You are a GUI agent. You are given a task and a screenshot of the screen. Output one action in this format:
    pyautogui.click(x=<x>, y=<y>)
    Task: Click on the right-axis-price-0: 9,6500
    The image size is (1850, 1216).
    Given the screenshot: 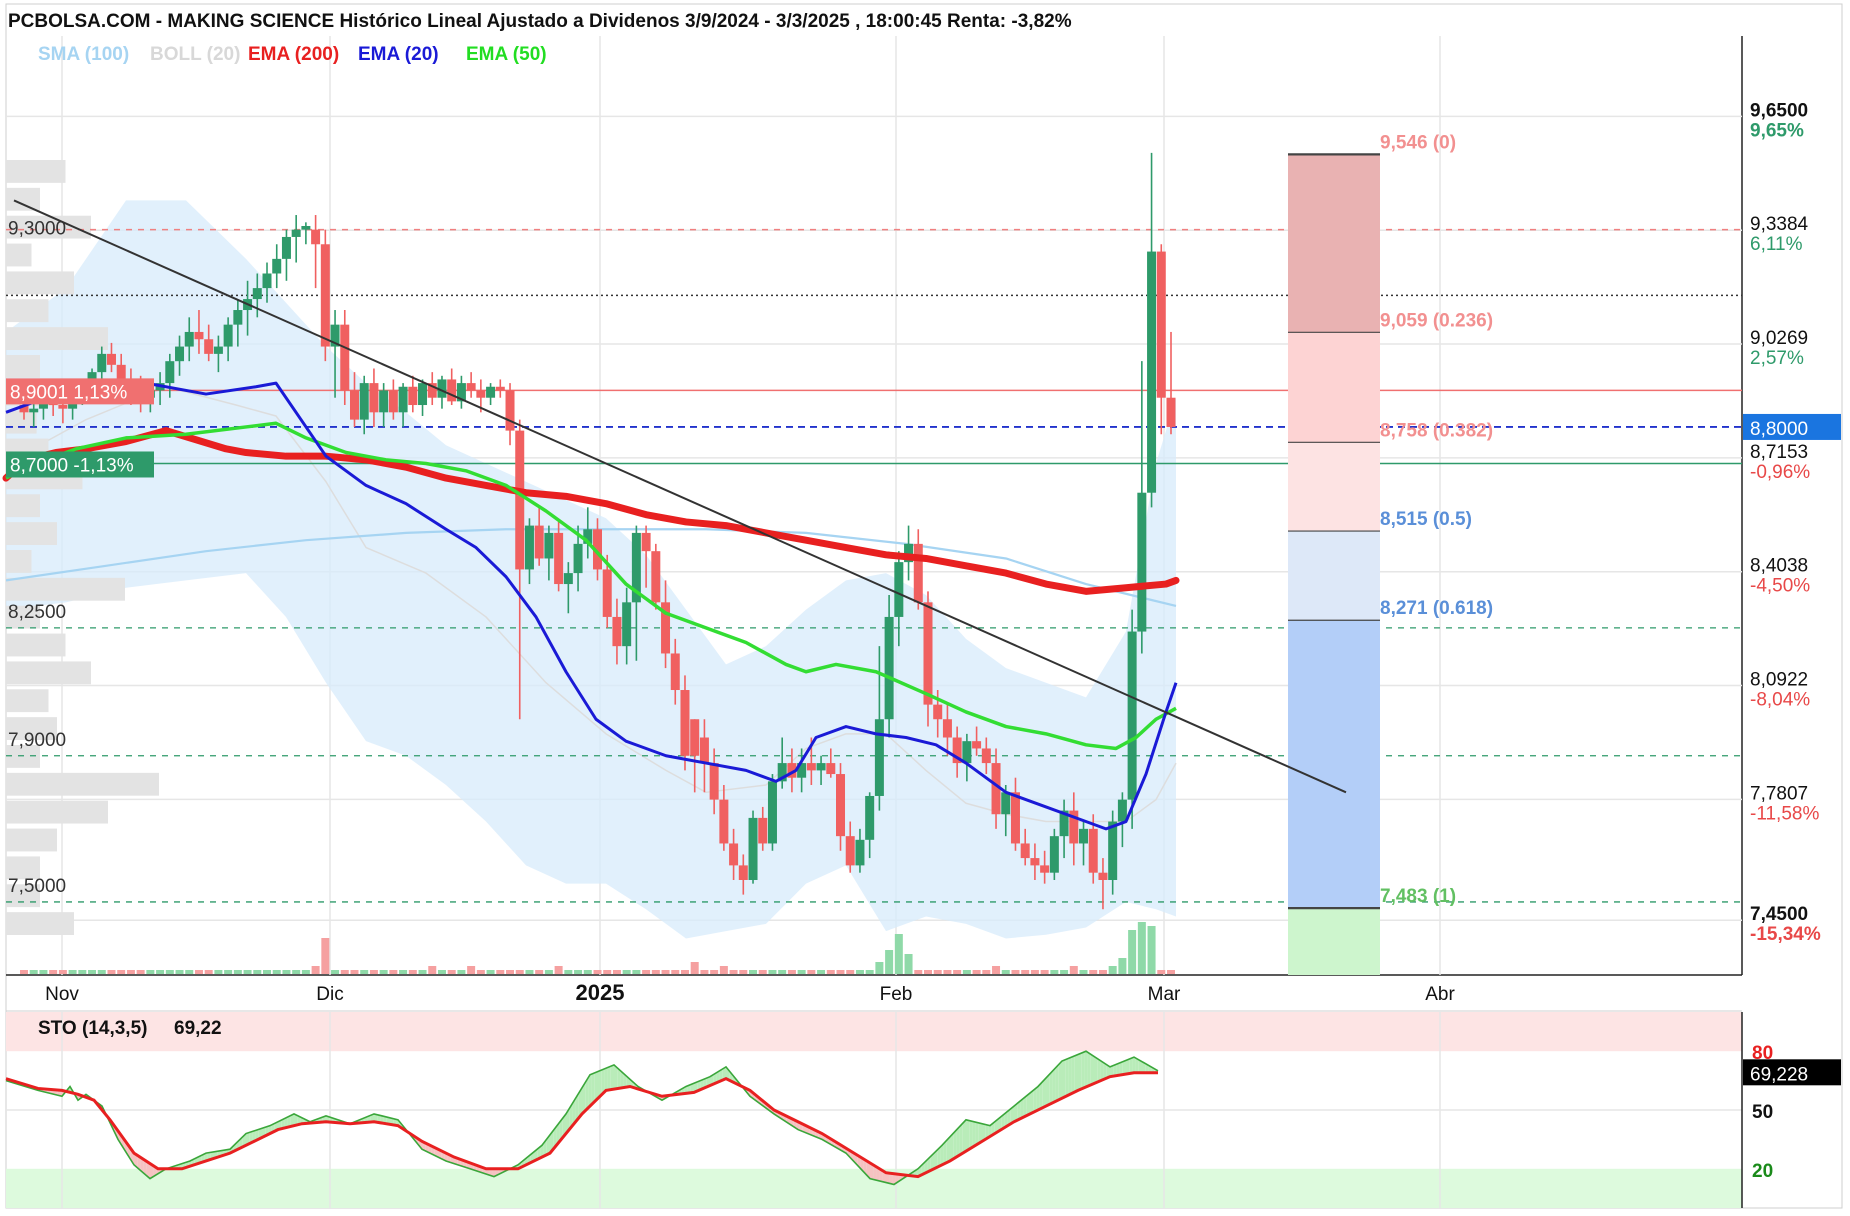 What is the action you would take?
    pyautogui.click(x=1779, y=110)
    